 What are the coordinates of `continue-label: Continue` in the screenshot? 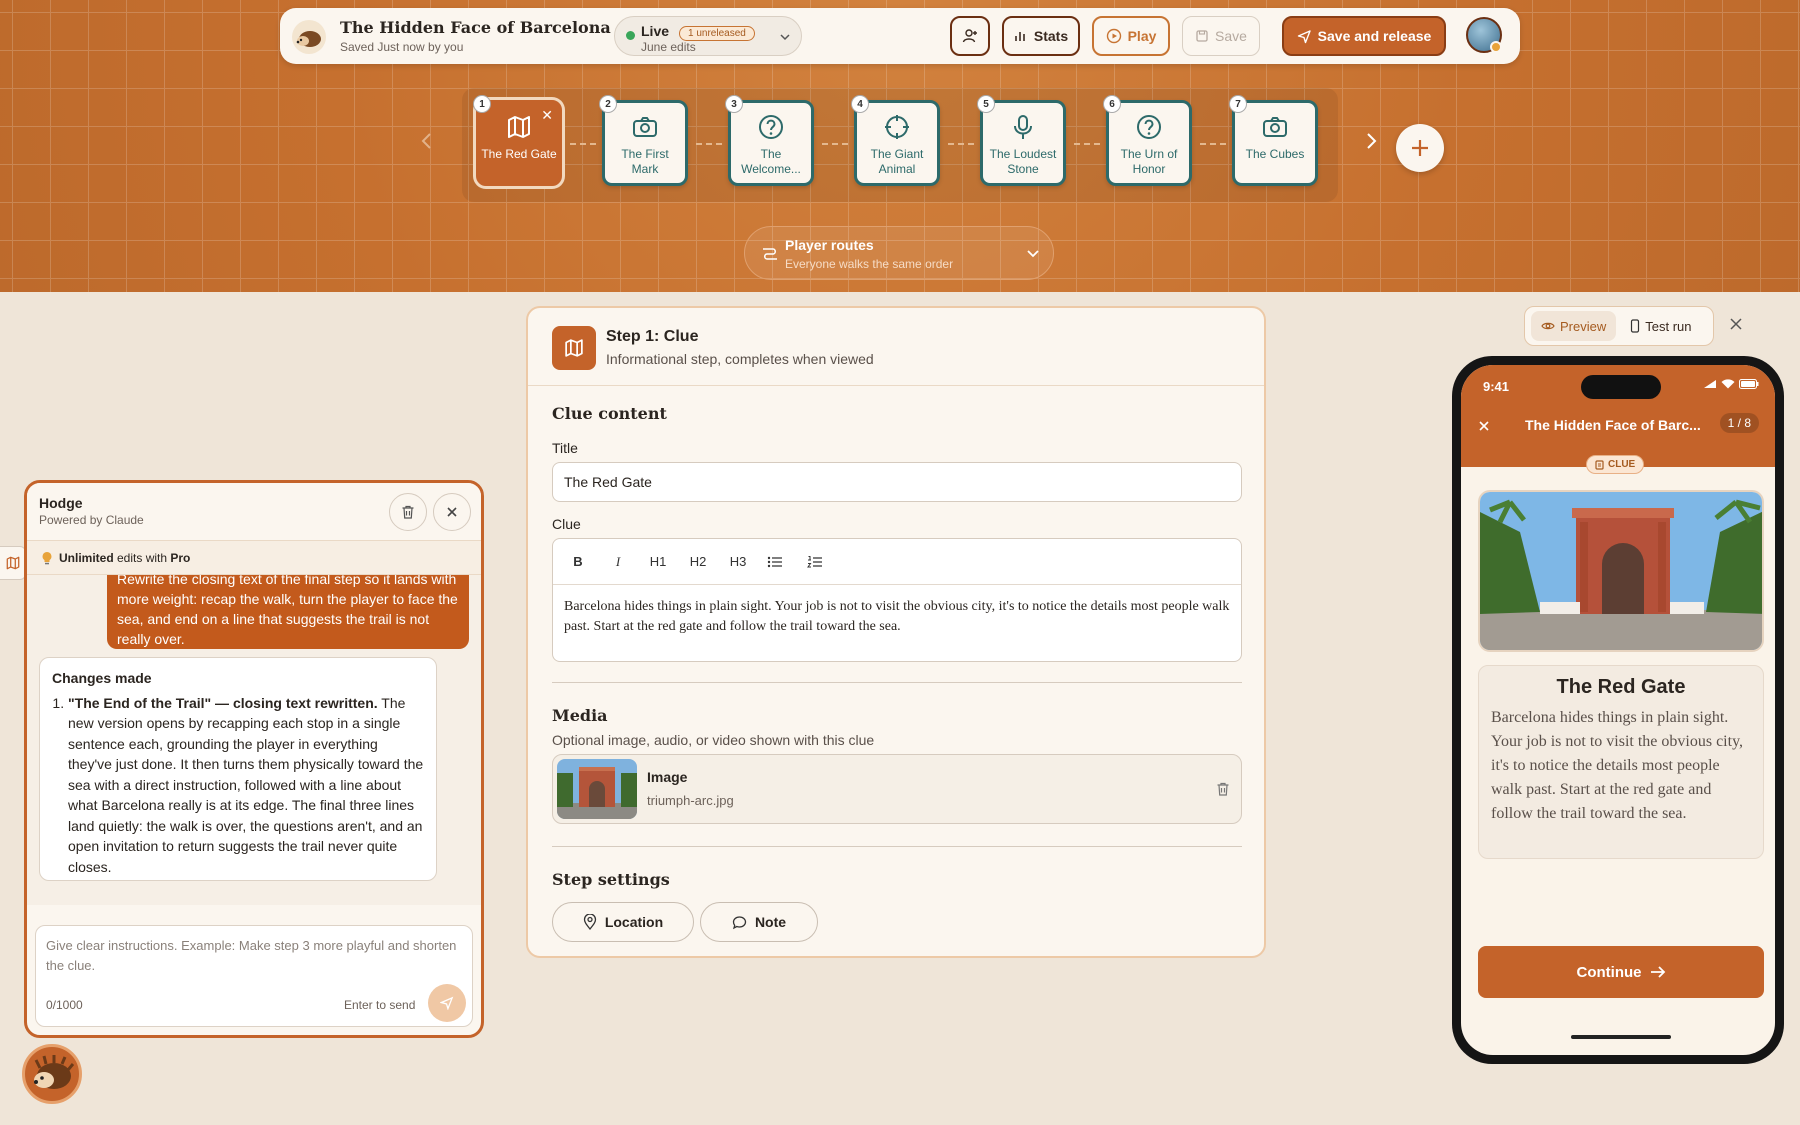 It's located at (1609, 972).